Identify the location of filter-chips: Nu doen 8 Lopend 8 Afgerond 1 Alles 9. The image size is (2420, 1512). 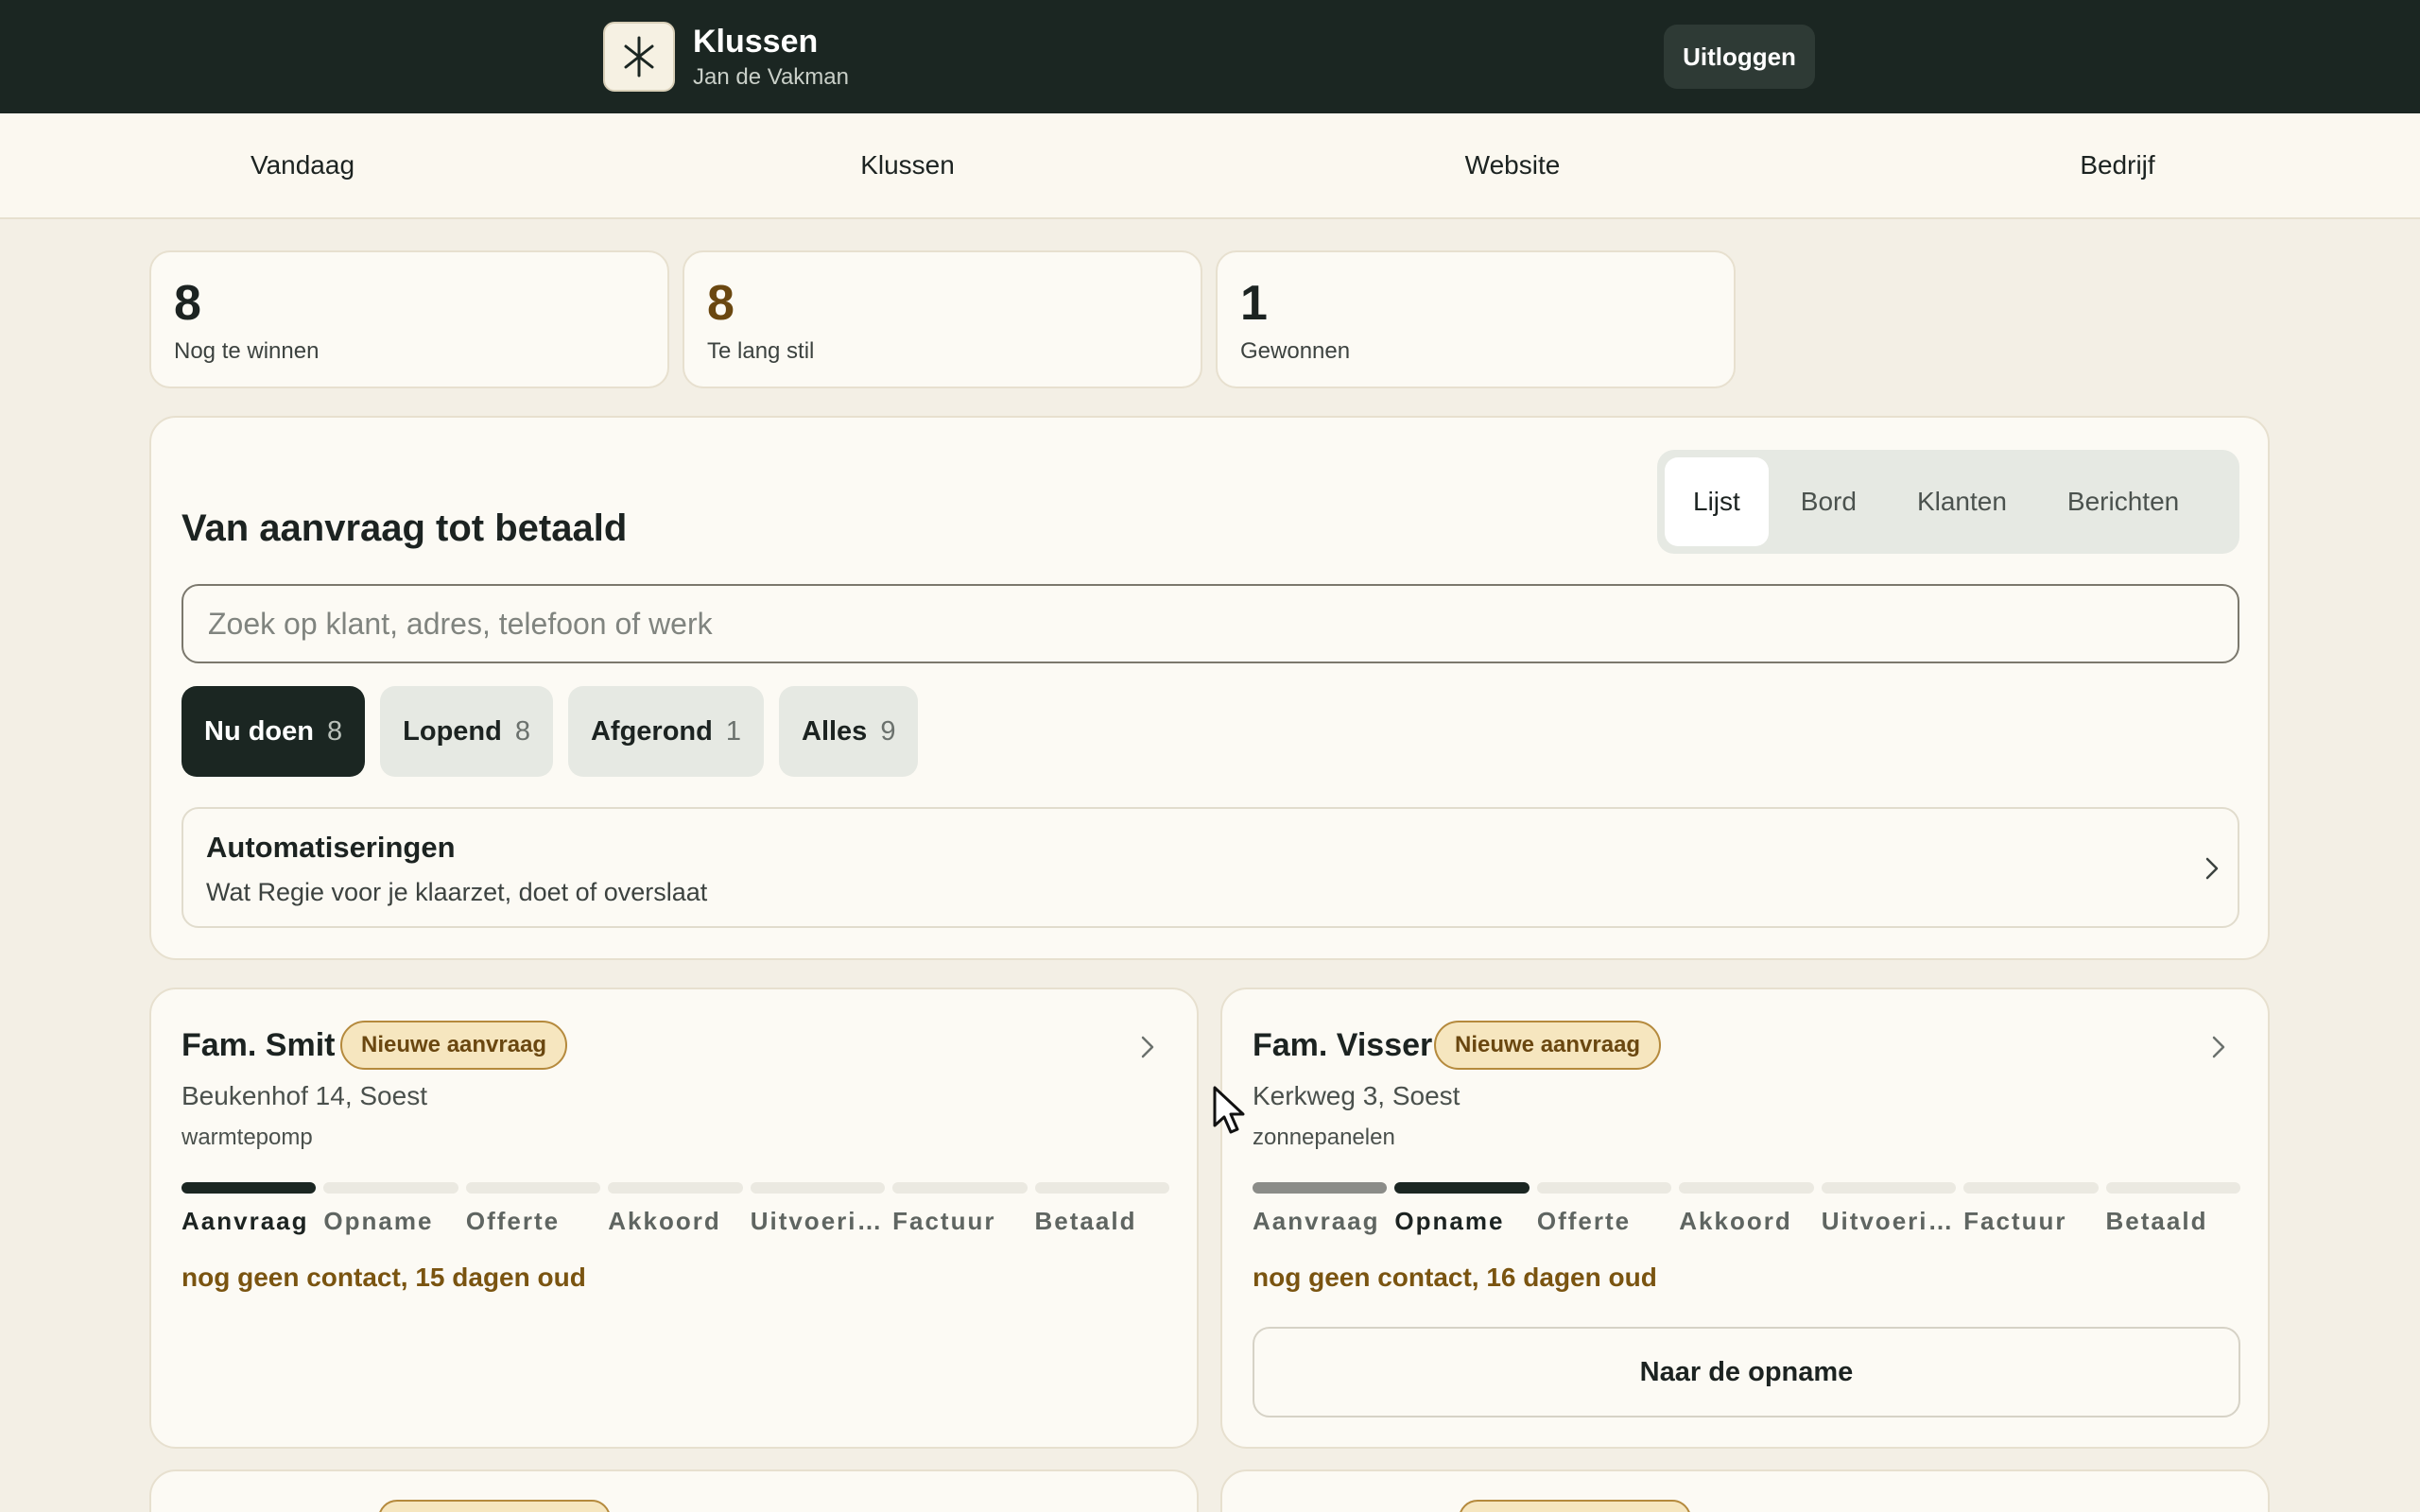
(550, 731).